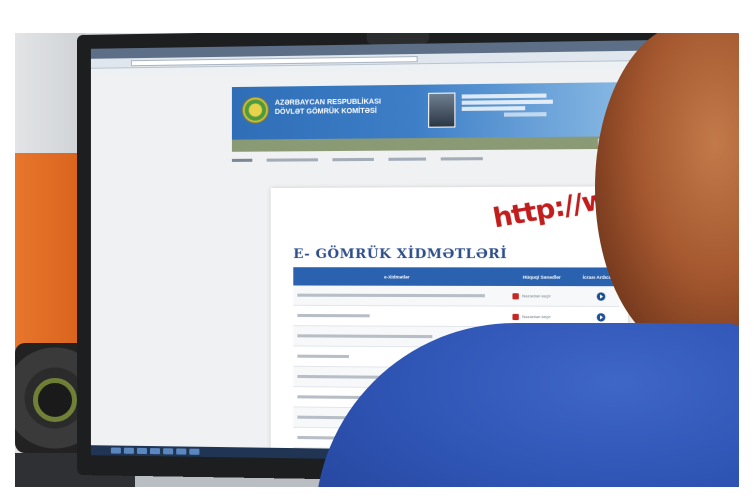 The image size is (754, 500). I want to click on orange-chair, so click(50, 263).